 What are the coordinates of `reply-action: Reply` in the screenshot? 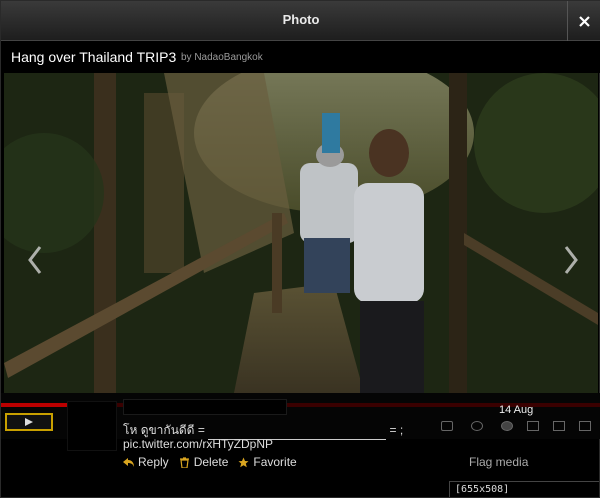 It's located at (146, 462).